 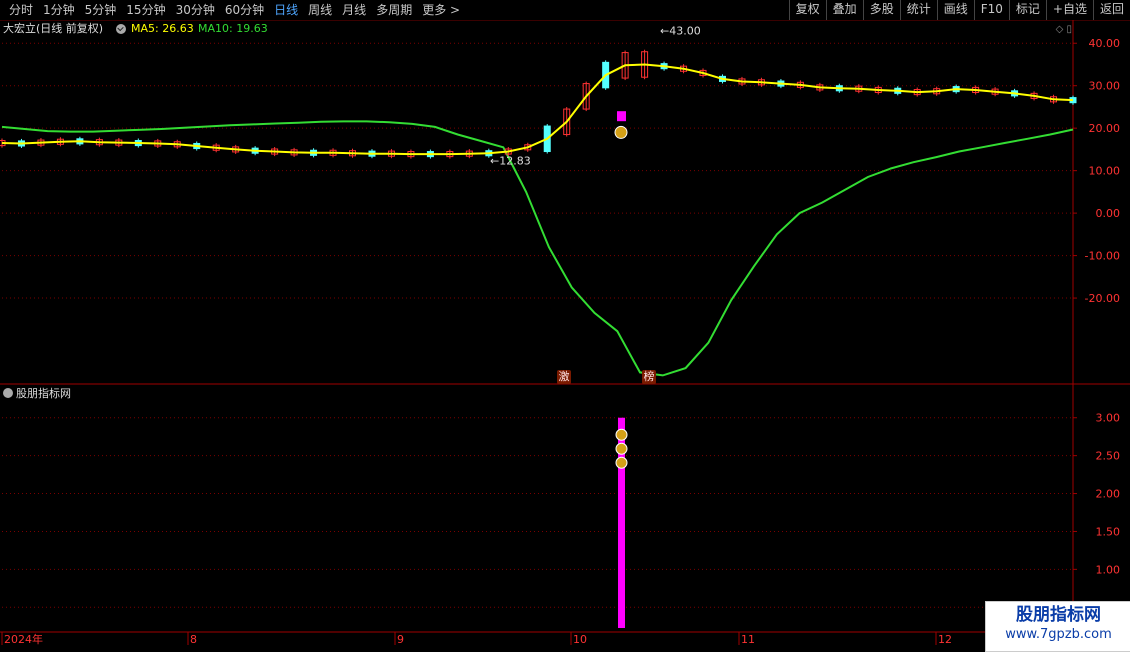 What do you see at coordinates (649, 377) in the screenshot?
I see `tag-bang: 榜` at bounding box center [649, 377].